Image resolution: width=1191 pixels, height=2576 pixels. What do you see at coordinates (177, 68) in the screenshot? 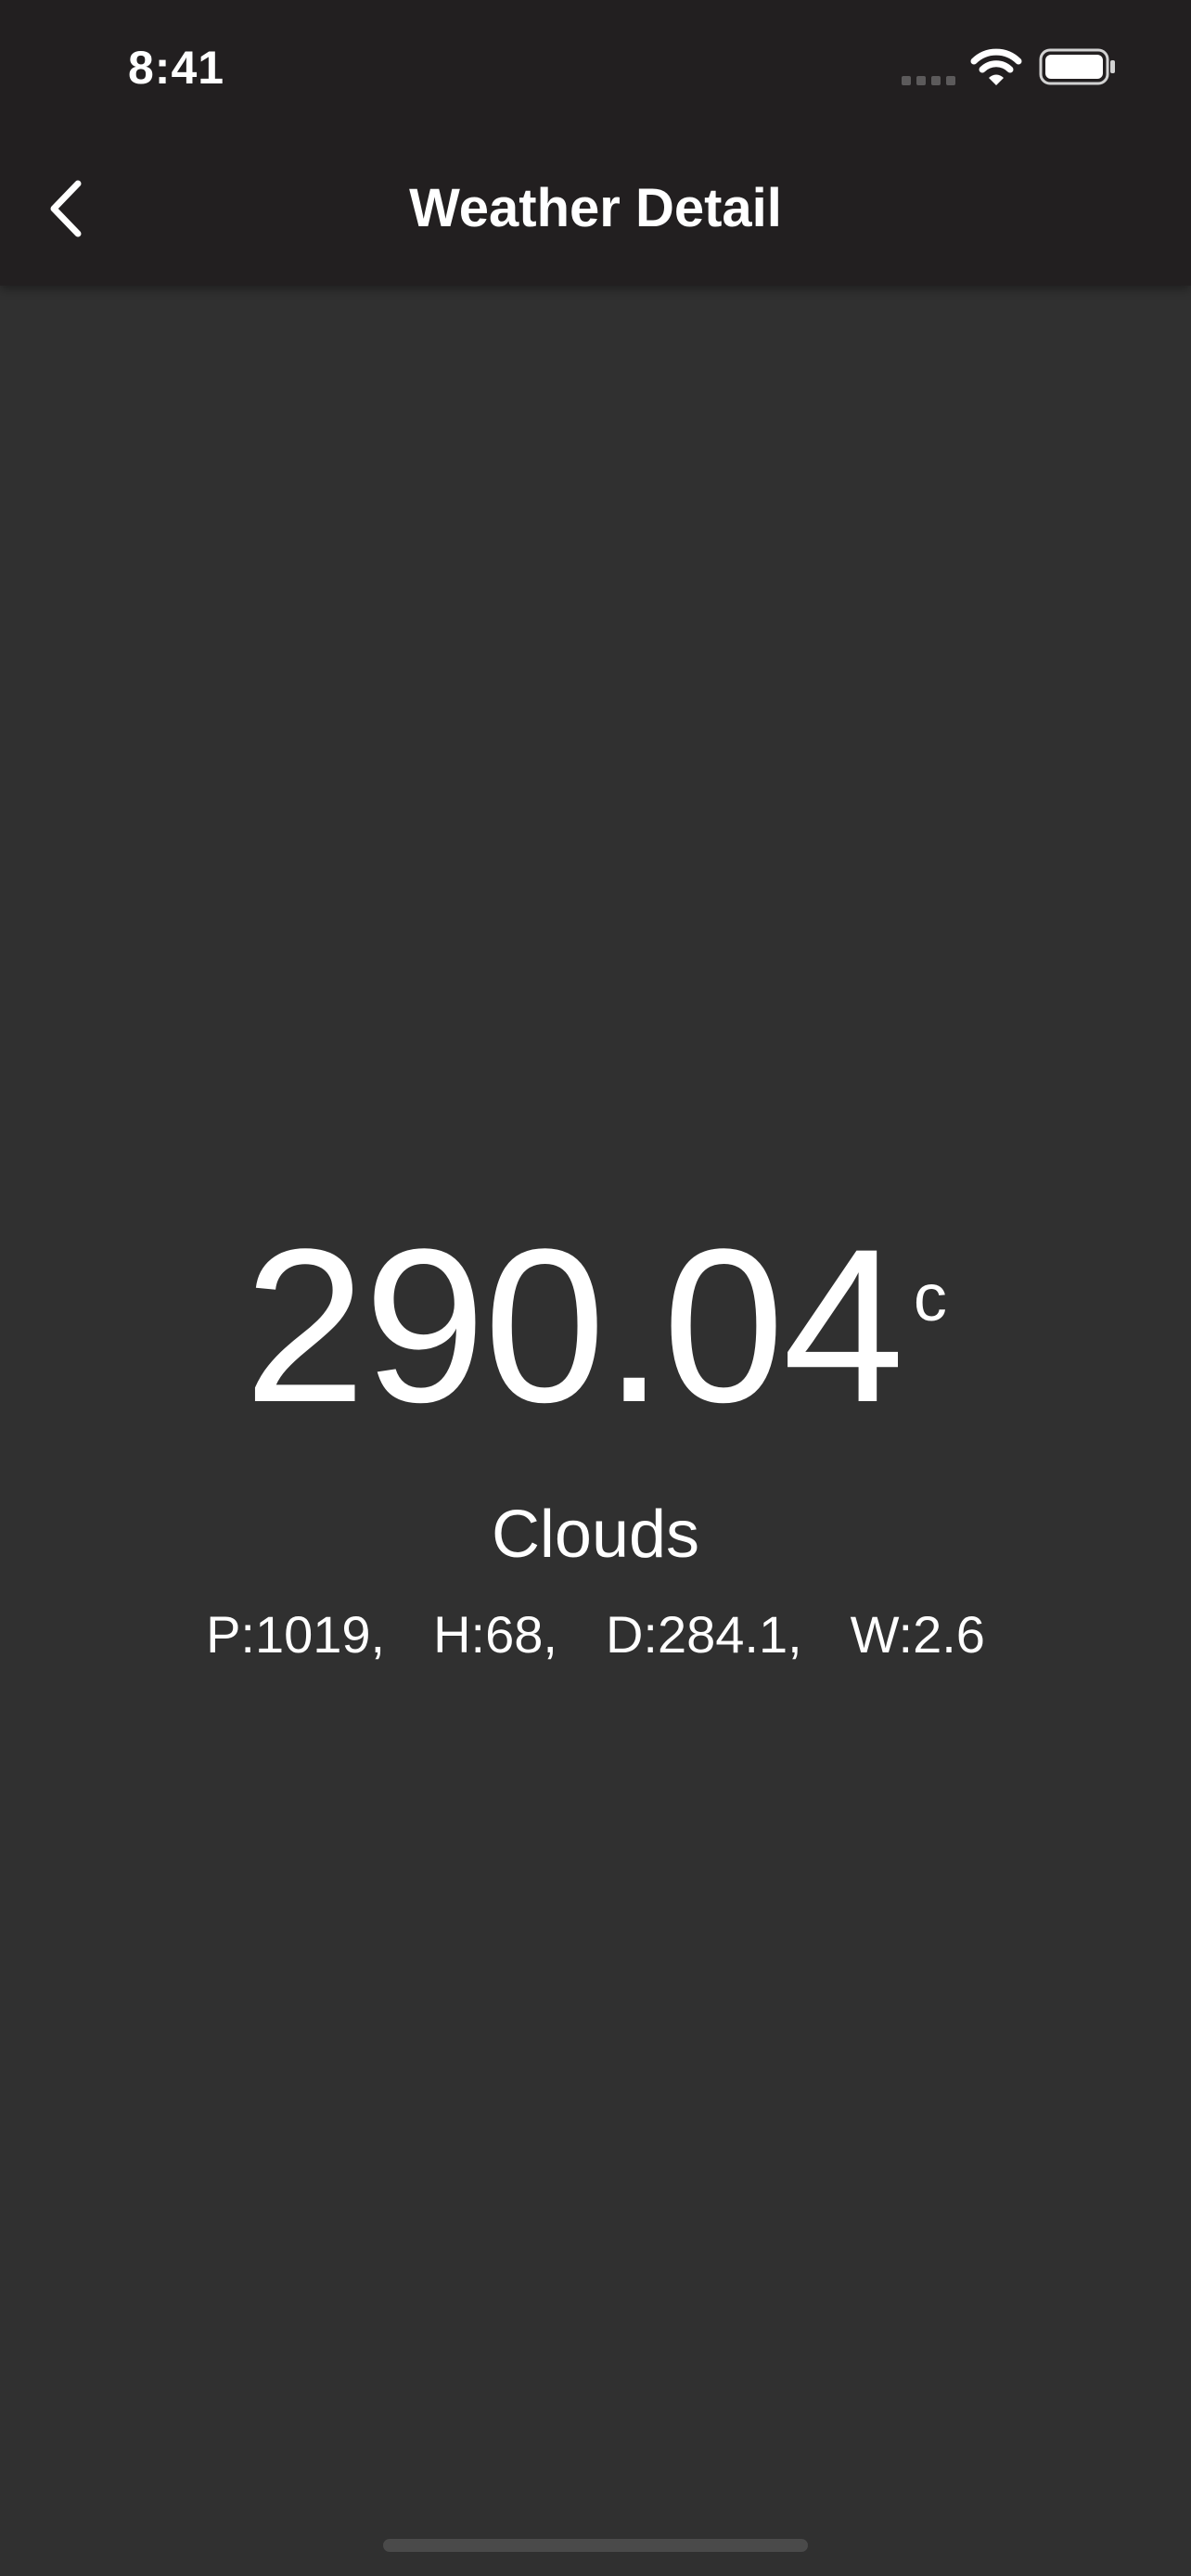
I see `status-time: 8:41` at bounding box center [177, 68].